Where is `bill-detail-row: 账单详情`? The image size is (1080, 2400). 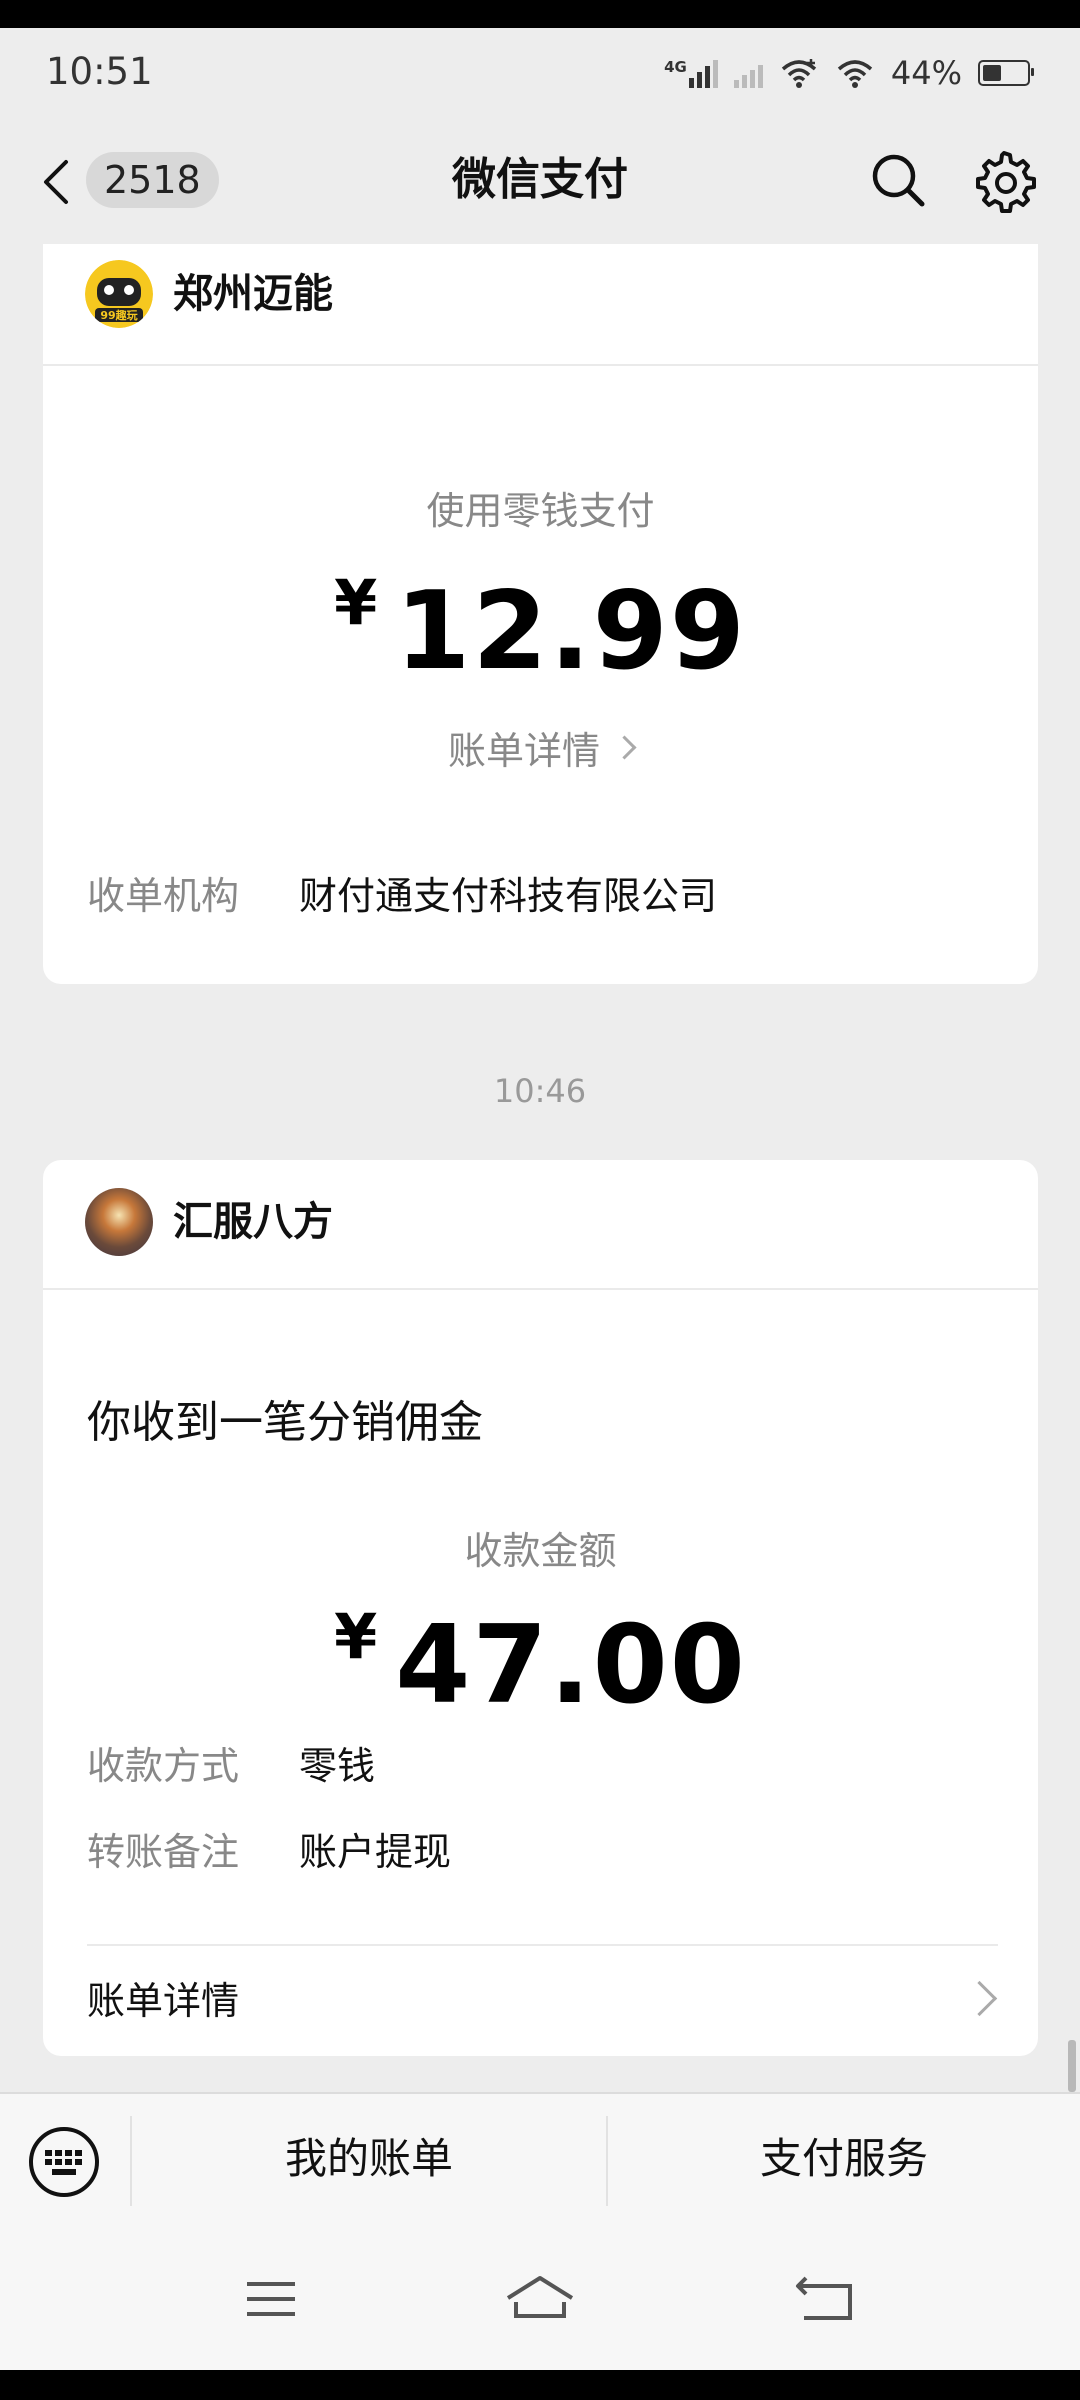
bill-detail-row: 账单详情 is located at coordinates (540, 2001).